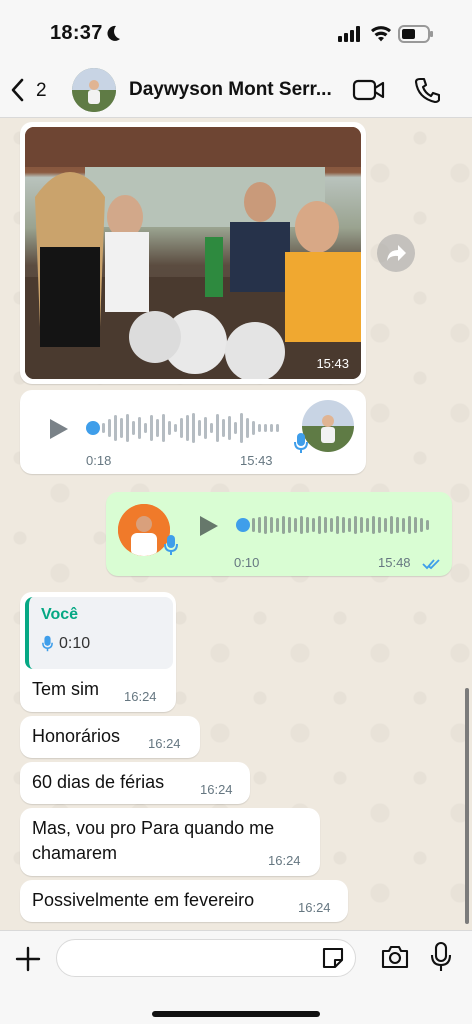 The height and width of the screenshot is (1024, 472). I want to click on text-message: Honorários 16:24, so click(110, 737).